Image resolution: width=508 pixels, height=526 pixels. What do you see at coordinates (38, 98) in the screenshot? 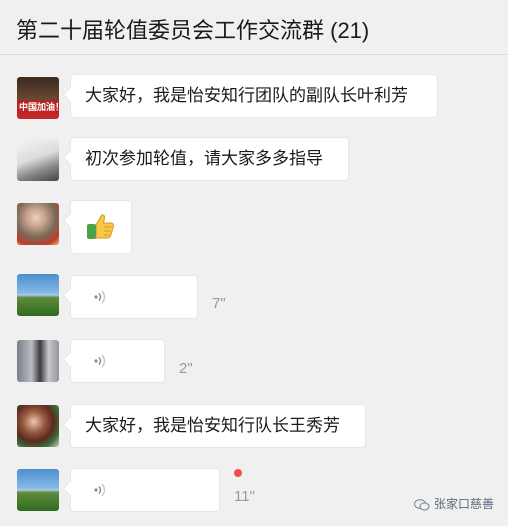
I see `avatar: 中国加油！` at bounding box center [38, 98].